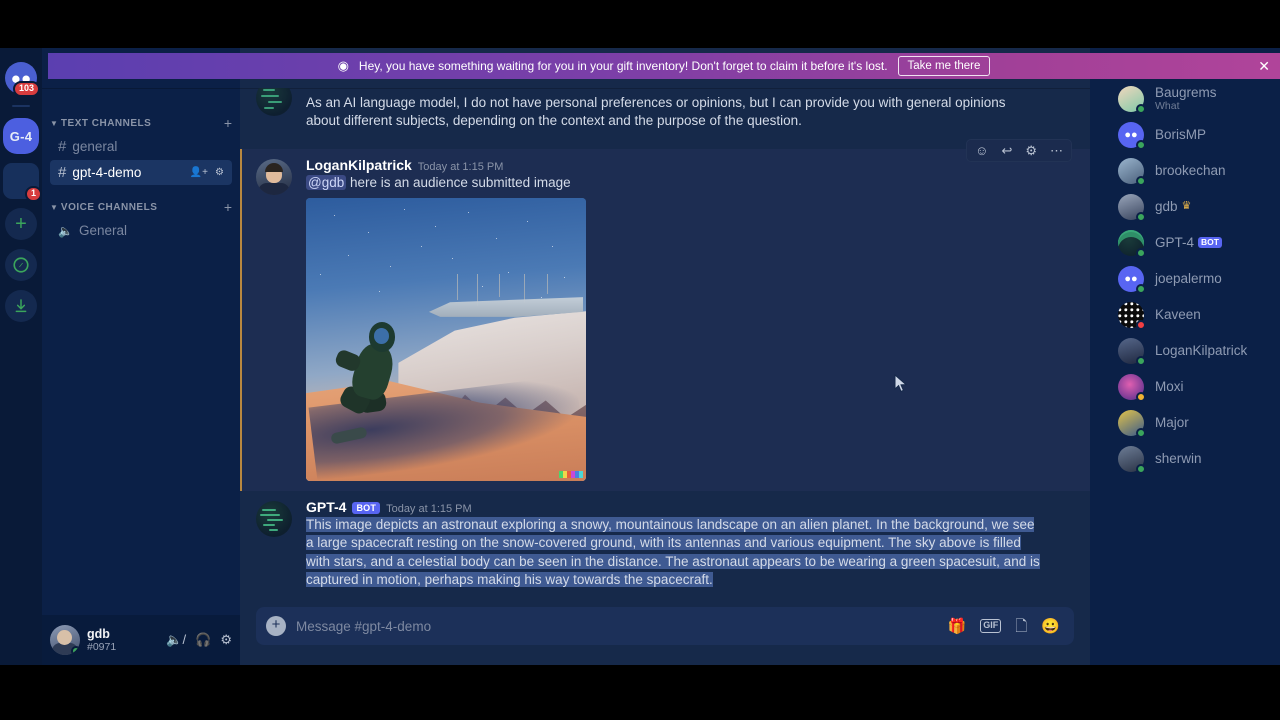 This screenshot has height=720, width=1280. I want to click on dalle-watermark-icon, so click(571, 475).